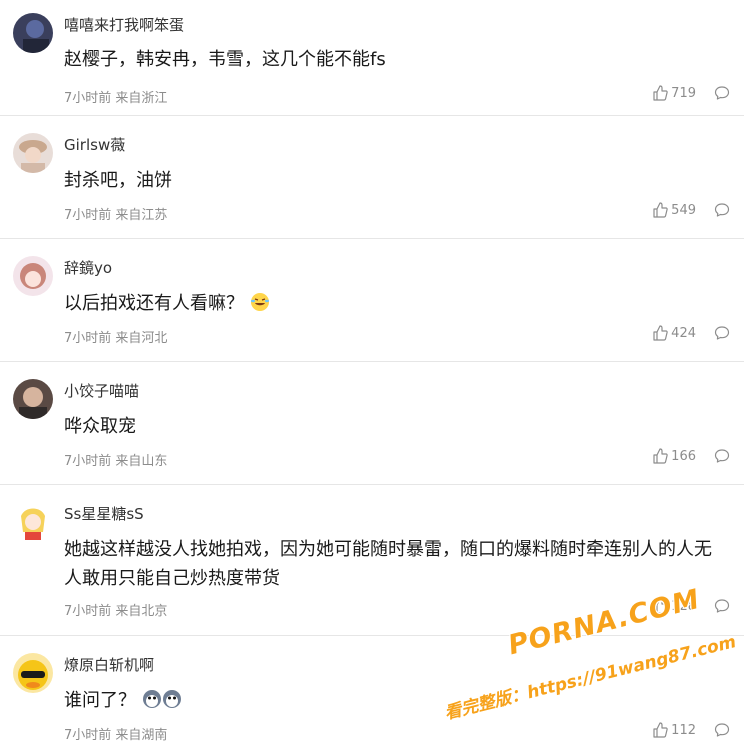 This screenshot has width=744, height=756. I want to click on username: 燎原白斩机啊, so click(109, 665).